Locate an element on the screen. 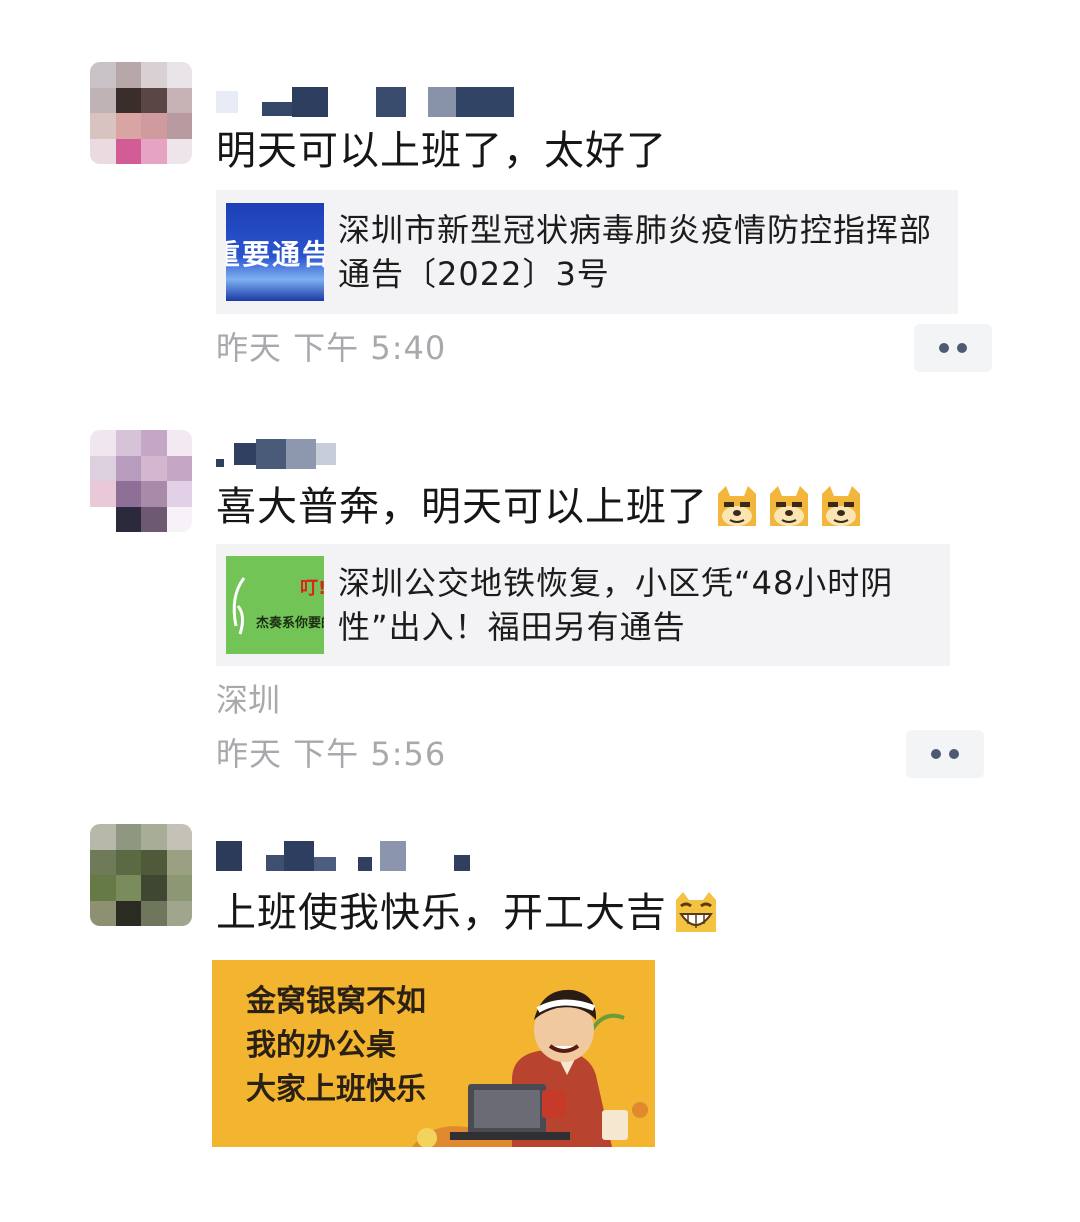 This screenshot has height=1222, width=1080. post-location: 深圳 is located at coordinates (248, 700).